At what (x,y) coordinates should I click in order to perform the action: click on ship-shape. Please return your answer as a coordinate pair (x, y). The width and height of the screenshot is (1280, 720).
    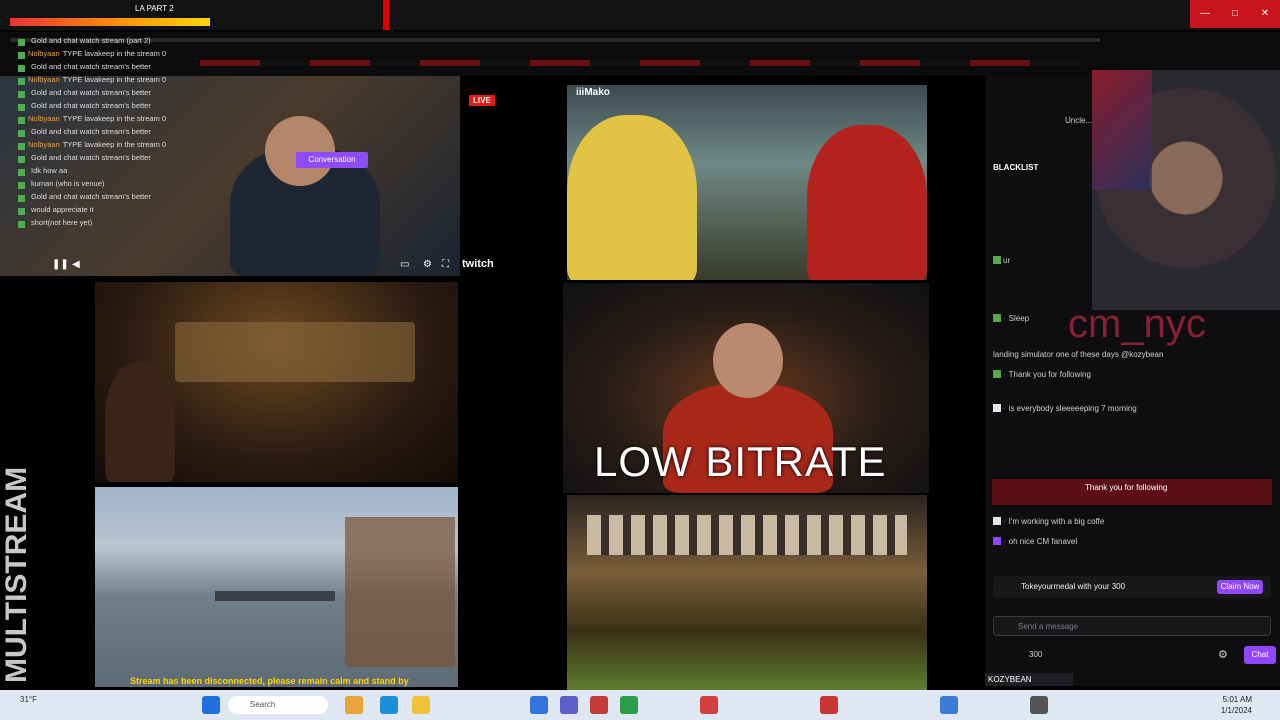
    Looking at the image, I should click on (275, 596).